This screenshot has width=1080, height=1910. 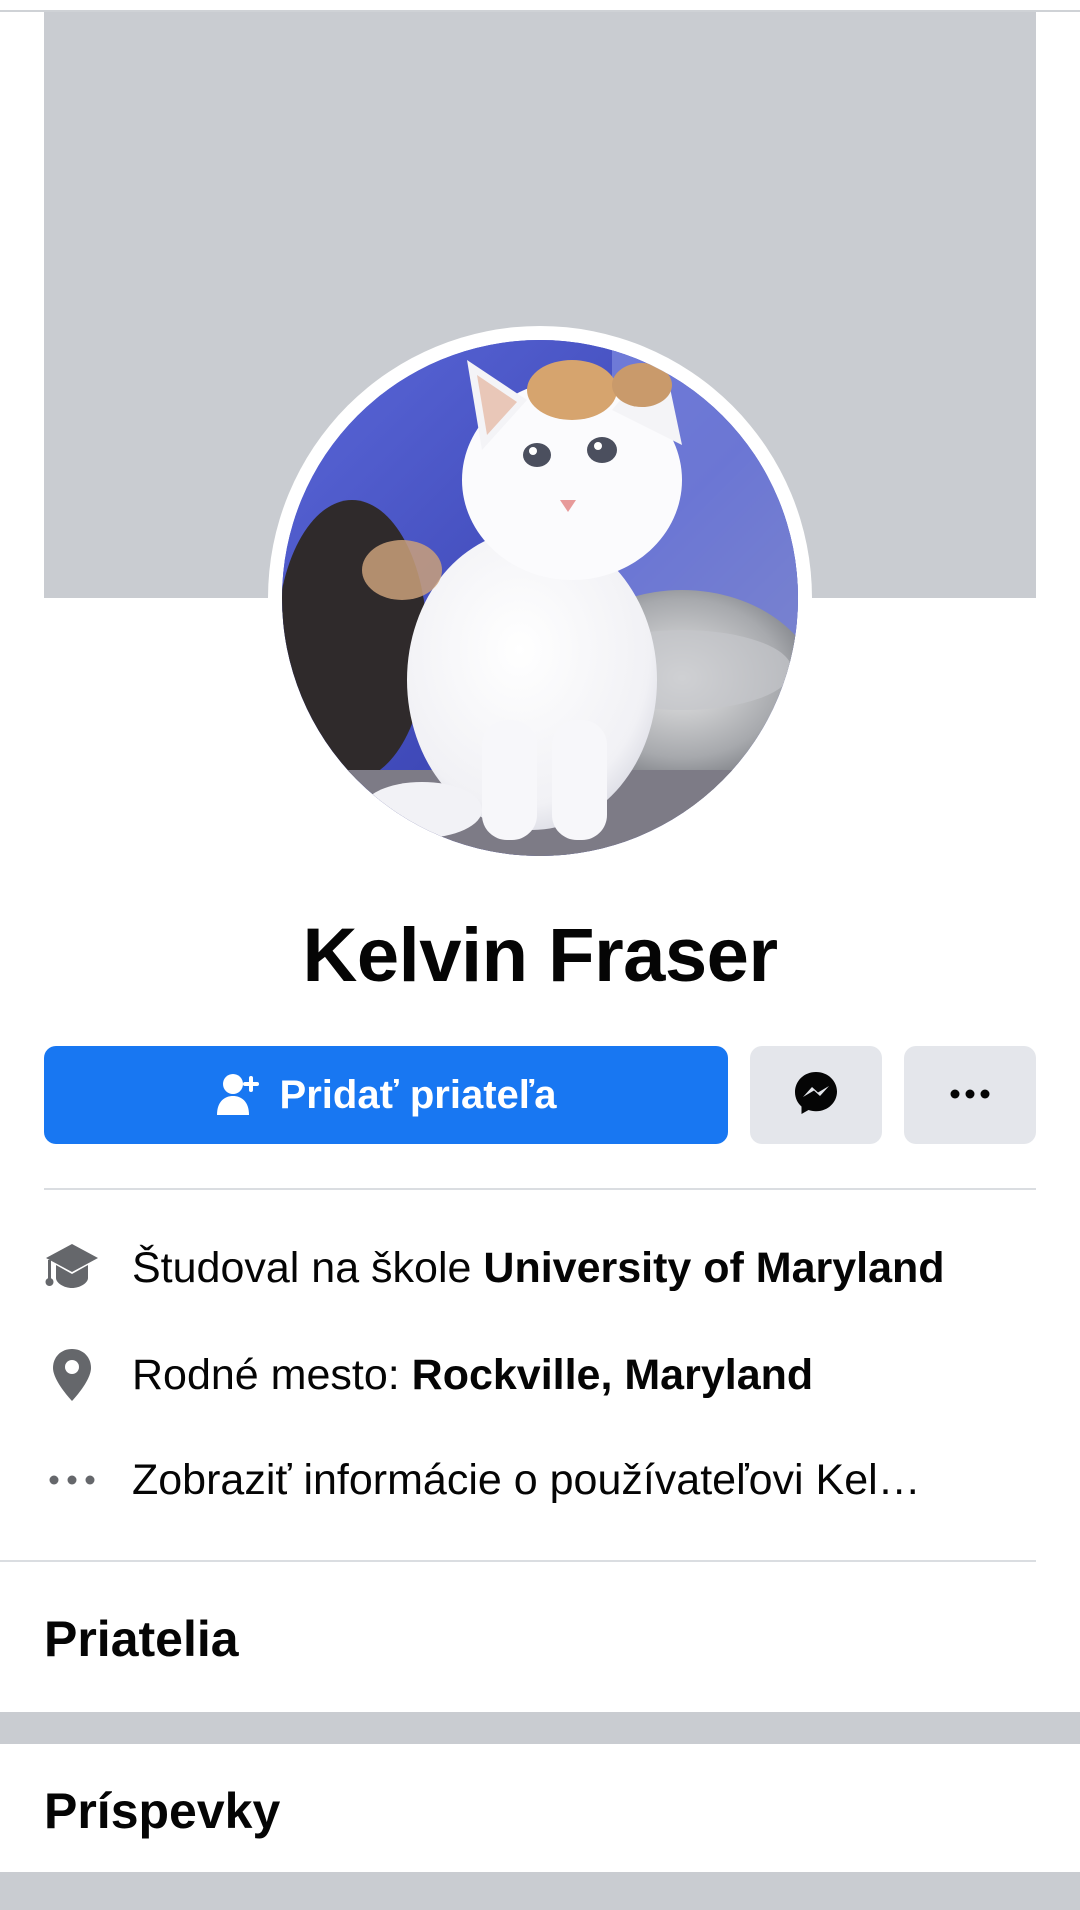 What do you see at coordinates (518, 1561) in the screenshot?
I see `about-divider` at bounding box center [518, 1561].